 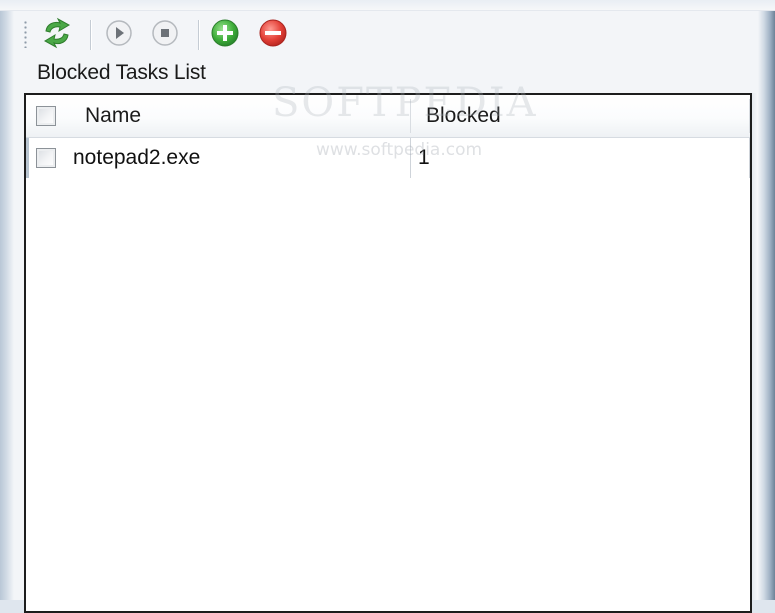 I want to click on task-name: notepad2.exe, so click(x=137, y=157).